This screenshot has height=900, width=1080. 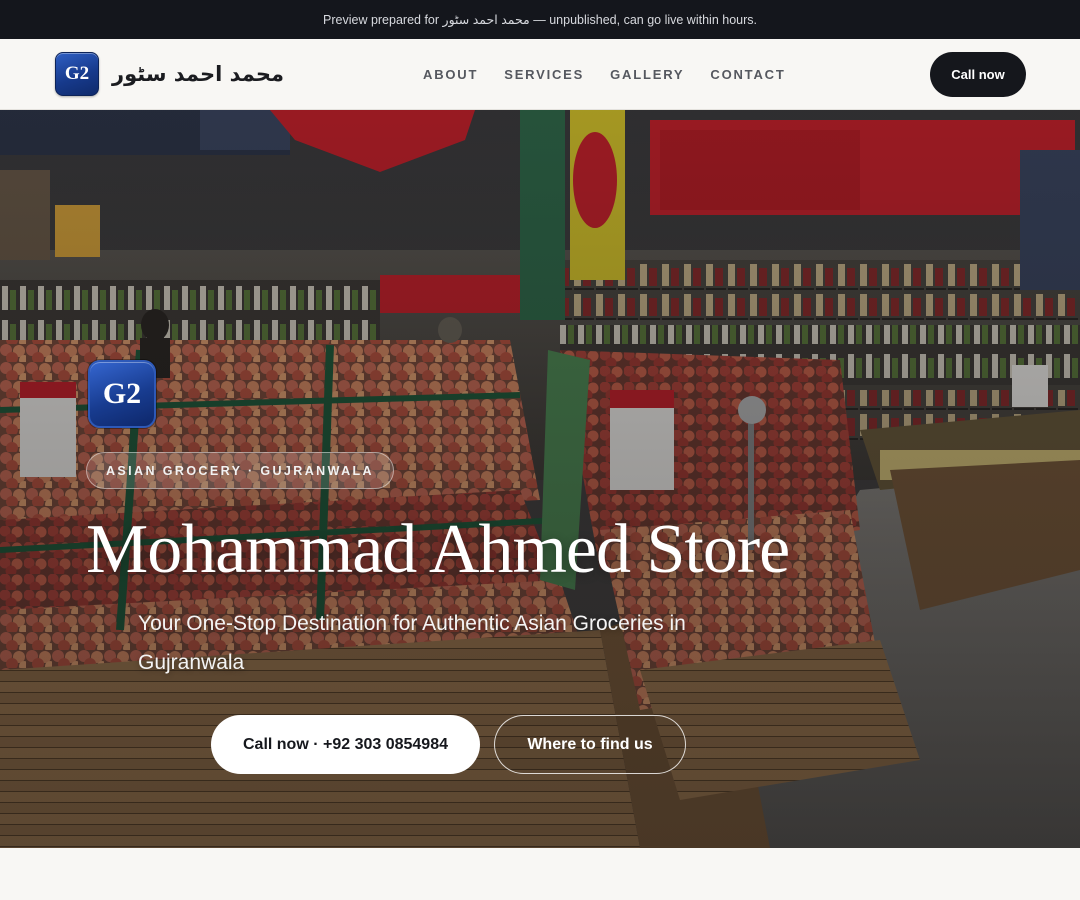 I want to click on hero-eyebrow-text: ASIAN GROCERY · GUJRANWALA, so click(x=240, y=470).